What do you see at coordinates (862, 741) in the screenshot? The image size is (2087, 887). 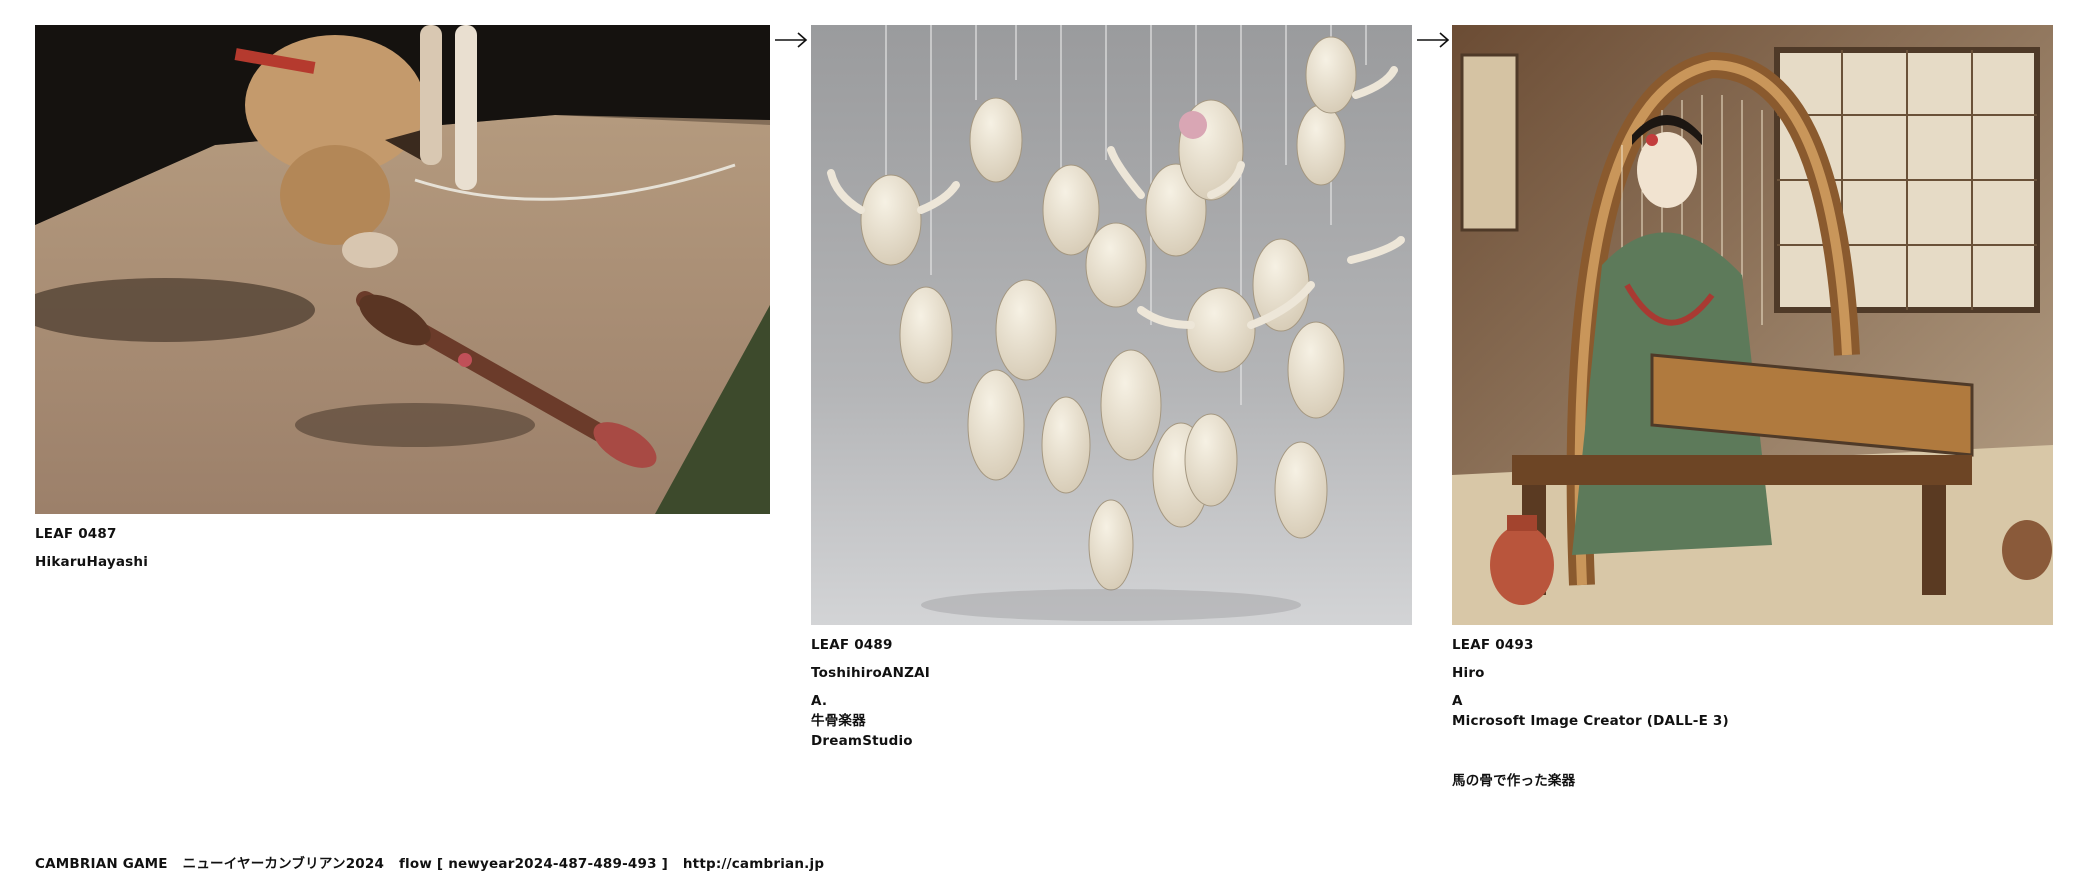 I see `work-tool-line: DreamStudio` at bounding box center [862, 741].